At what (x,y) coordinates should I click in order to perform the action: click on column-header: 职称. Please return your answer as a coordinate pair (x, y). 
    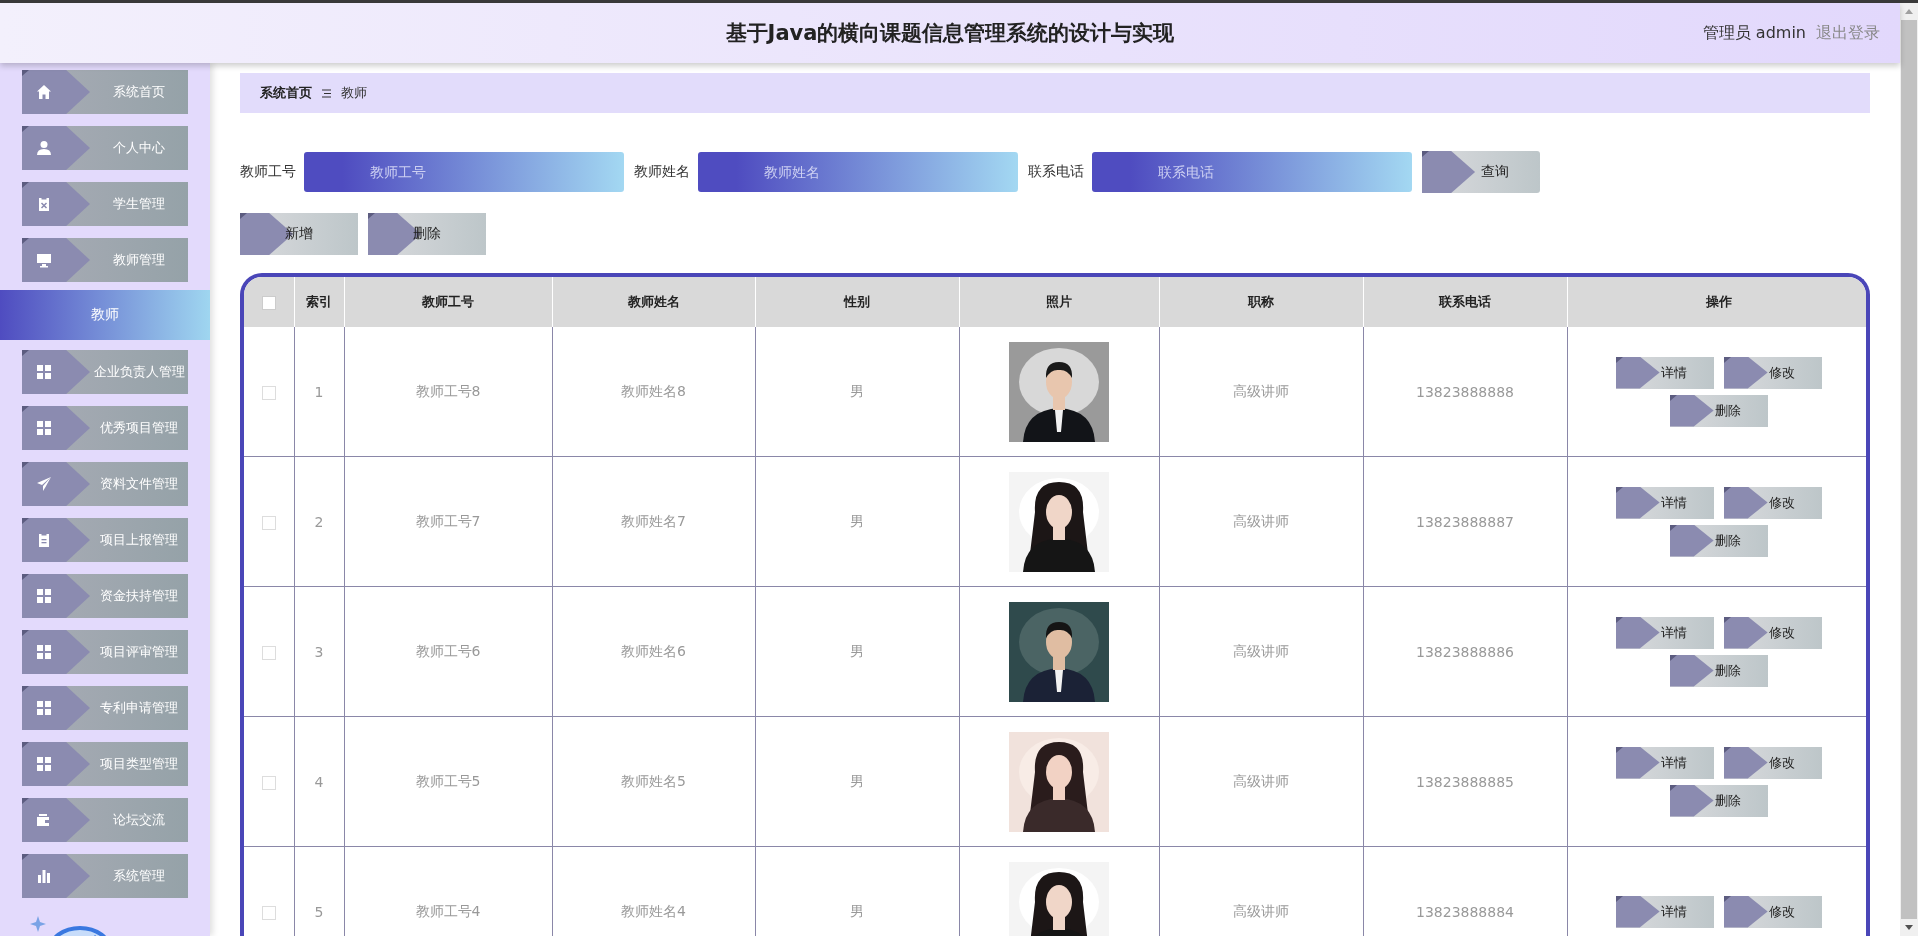
    Looking at the image, I should click on (1261, 302).